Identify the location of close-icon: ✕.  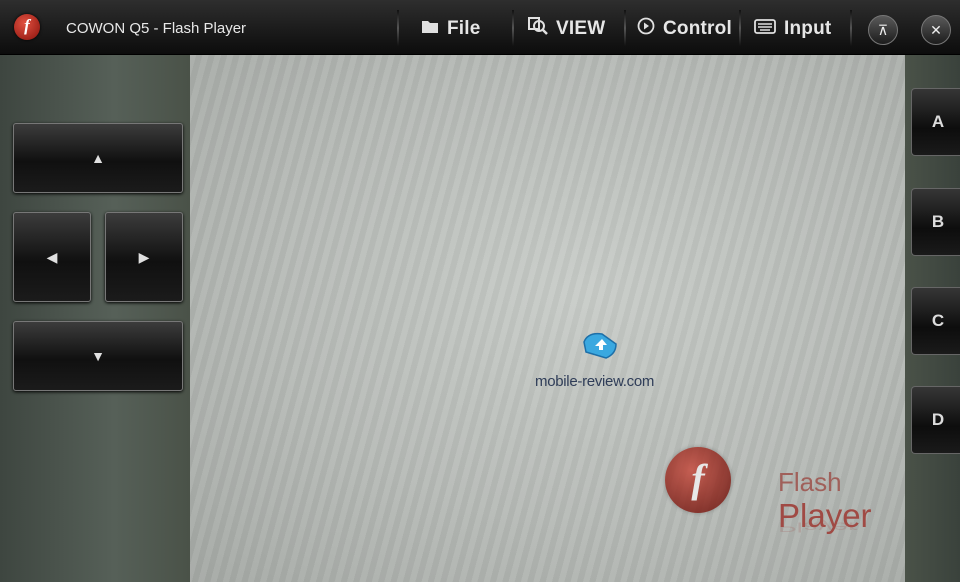
(936, 29).